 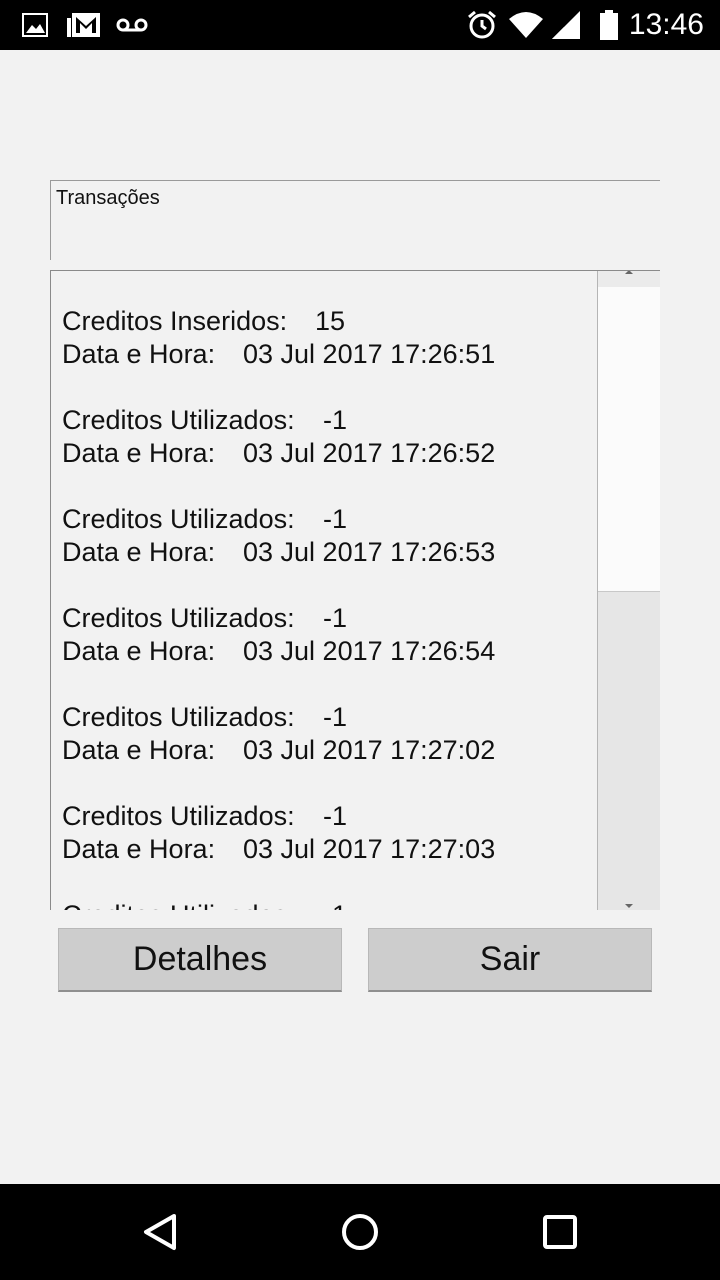 I want to click on transaction-datetime-line: Data e Hora: 03 Jul 2017 17:26:52, so click(x=327, y=453).